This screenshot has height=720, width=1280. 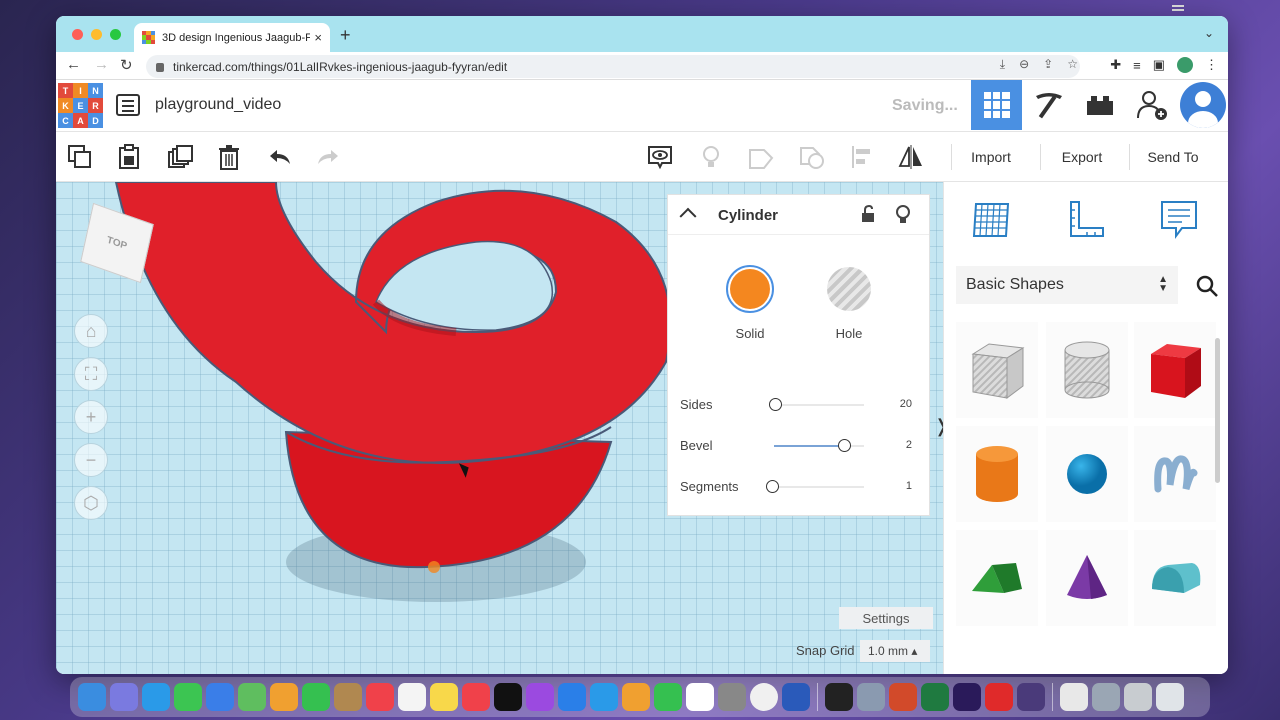 What do you see at coordinates (91, 417) in the screenshot?
I see `zoom-in-icon: +` at bounding box center [91, 417].